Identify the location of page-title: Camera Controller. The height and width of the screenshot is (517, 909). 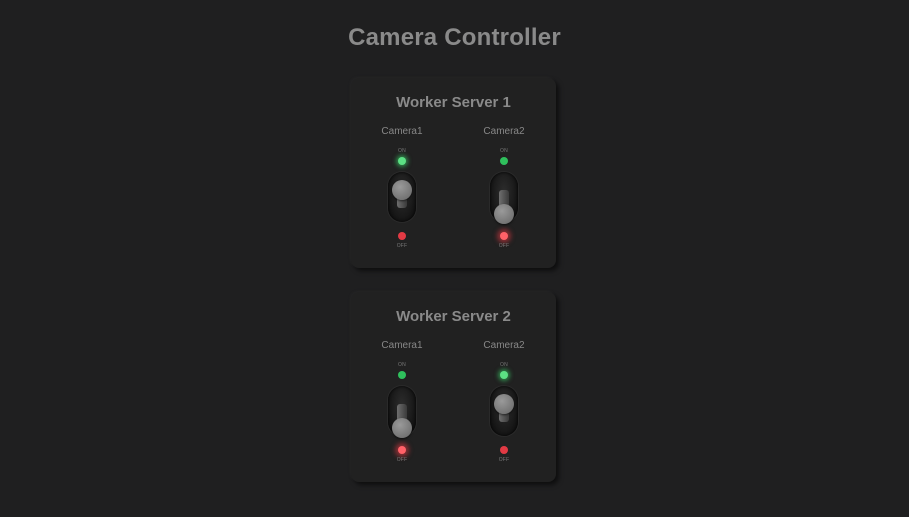
(454, 37).